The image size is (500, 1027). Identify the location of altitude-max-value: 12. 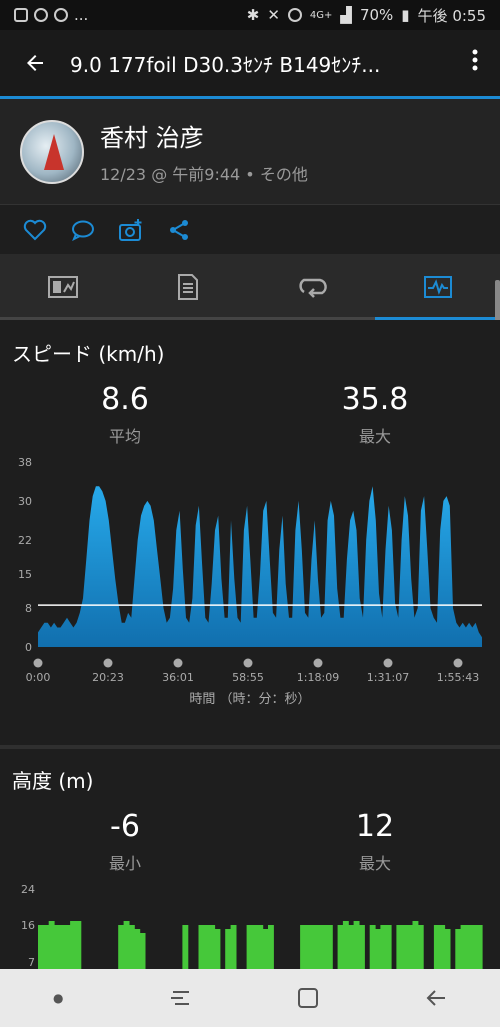
(375, 826).